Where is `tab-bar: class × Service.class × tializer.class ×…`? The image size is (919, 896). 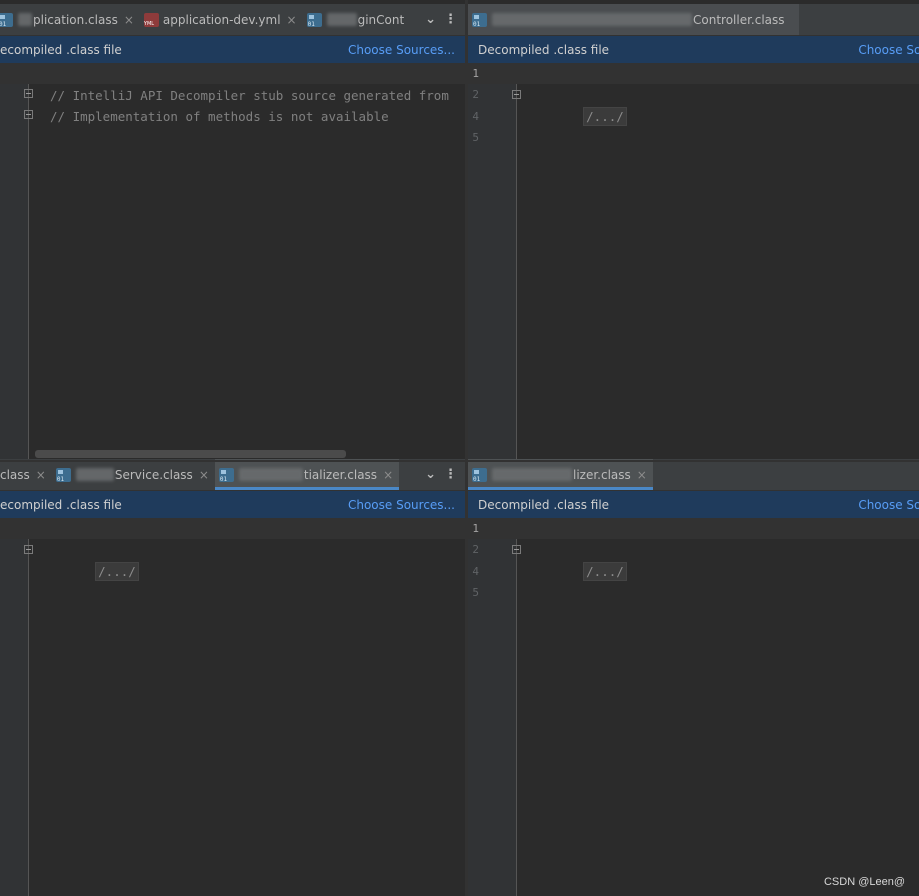 tab-bar: class × Service.class × tializer.class ×… is located at coordinates (232, 475).